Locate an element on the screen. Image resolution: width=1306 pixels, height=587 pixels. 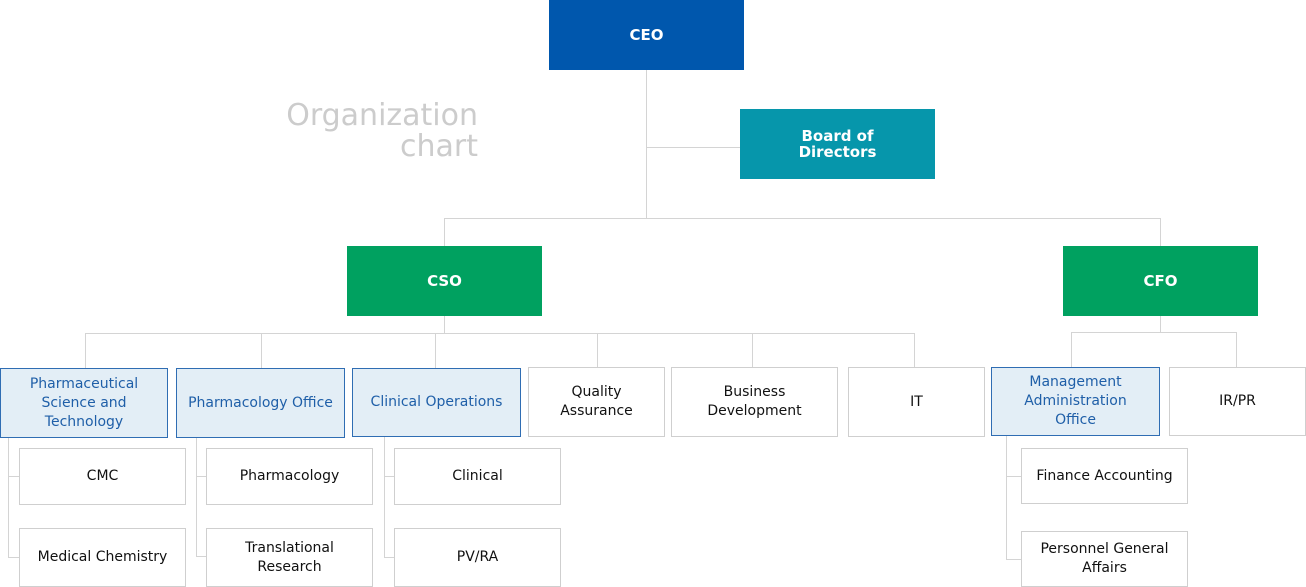
node-it: IT is located at coordinates (916, 402).